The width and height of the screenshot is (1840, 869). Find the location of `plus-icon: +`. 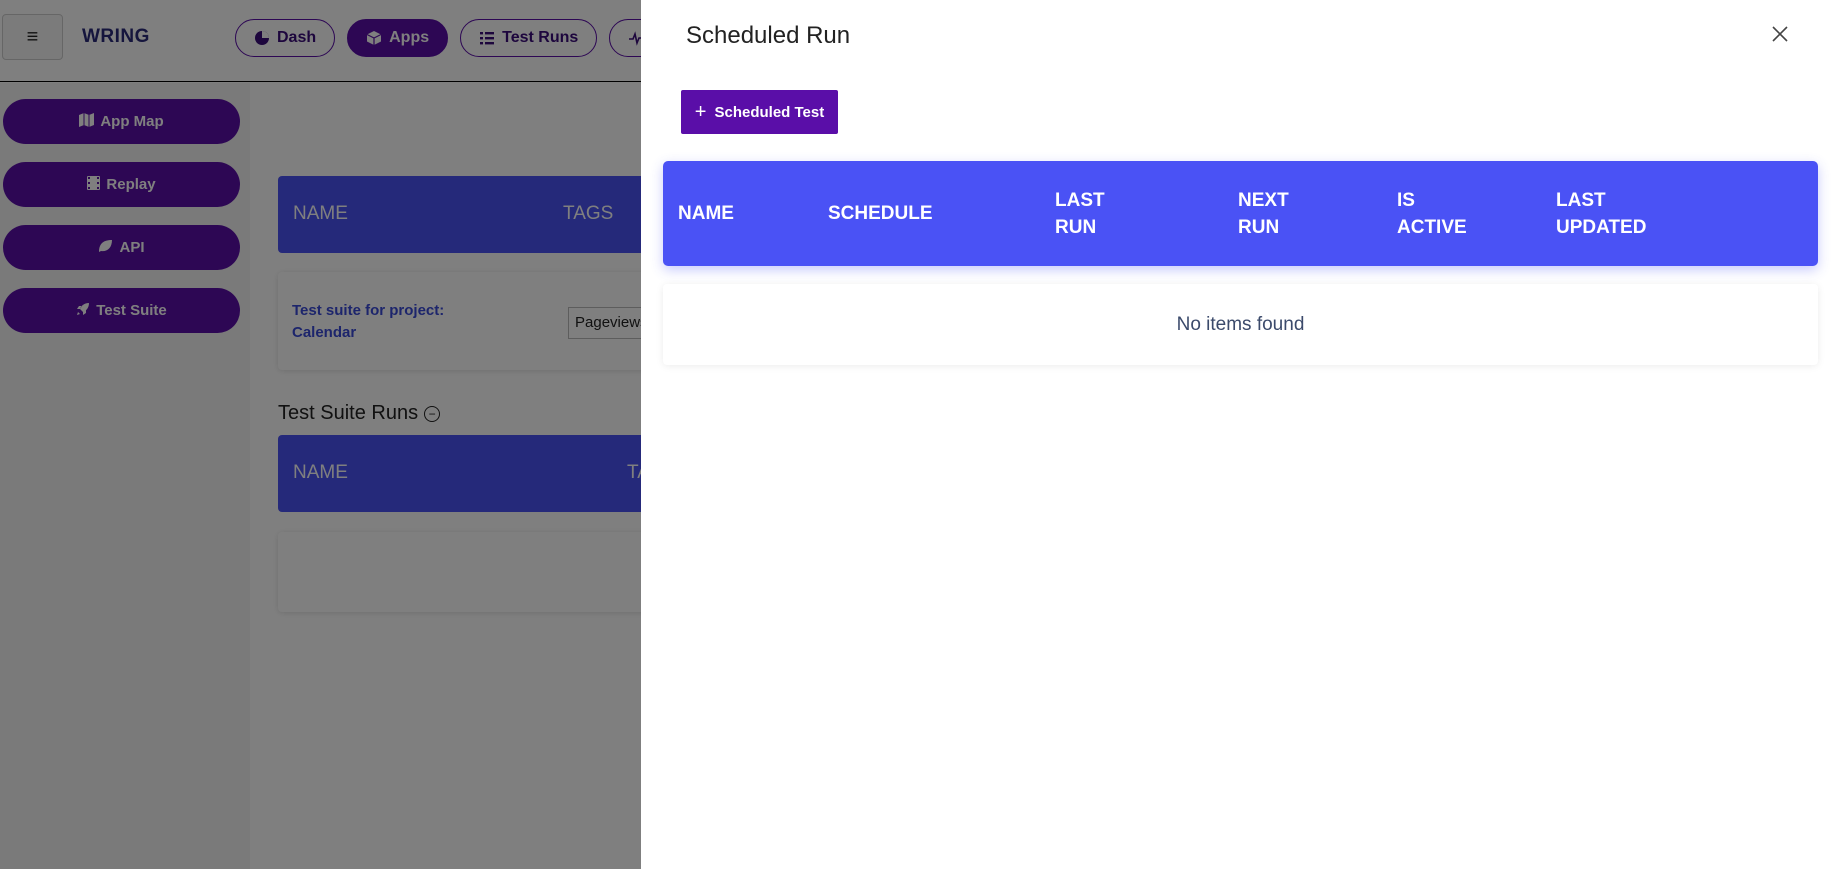

plus-icon: + is located at coordinates (700, 112).